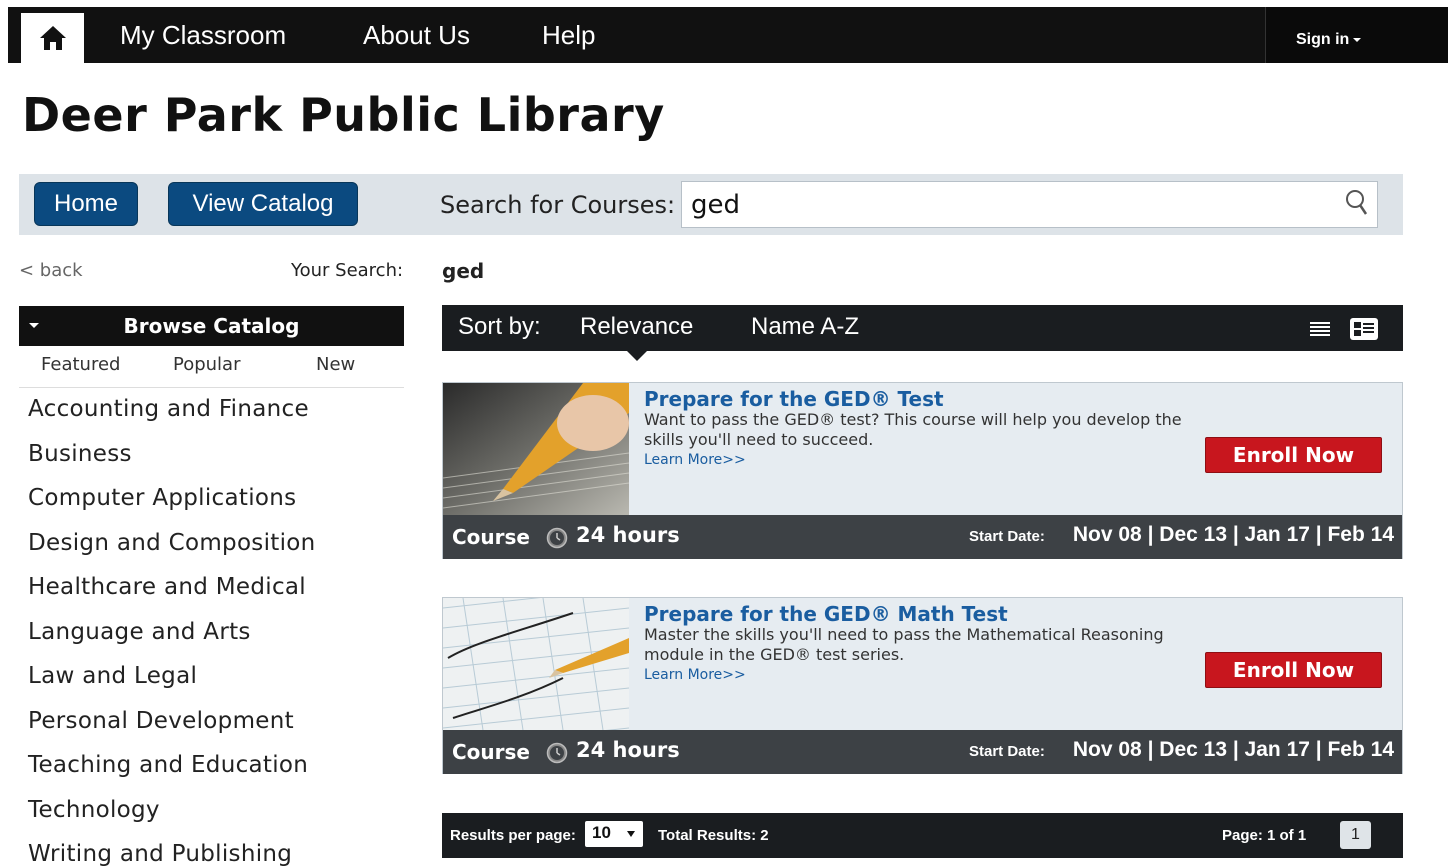  I want to click on category-teaching-education: Teaching and Education, so click(168, 765).